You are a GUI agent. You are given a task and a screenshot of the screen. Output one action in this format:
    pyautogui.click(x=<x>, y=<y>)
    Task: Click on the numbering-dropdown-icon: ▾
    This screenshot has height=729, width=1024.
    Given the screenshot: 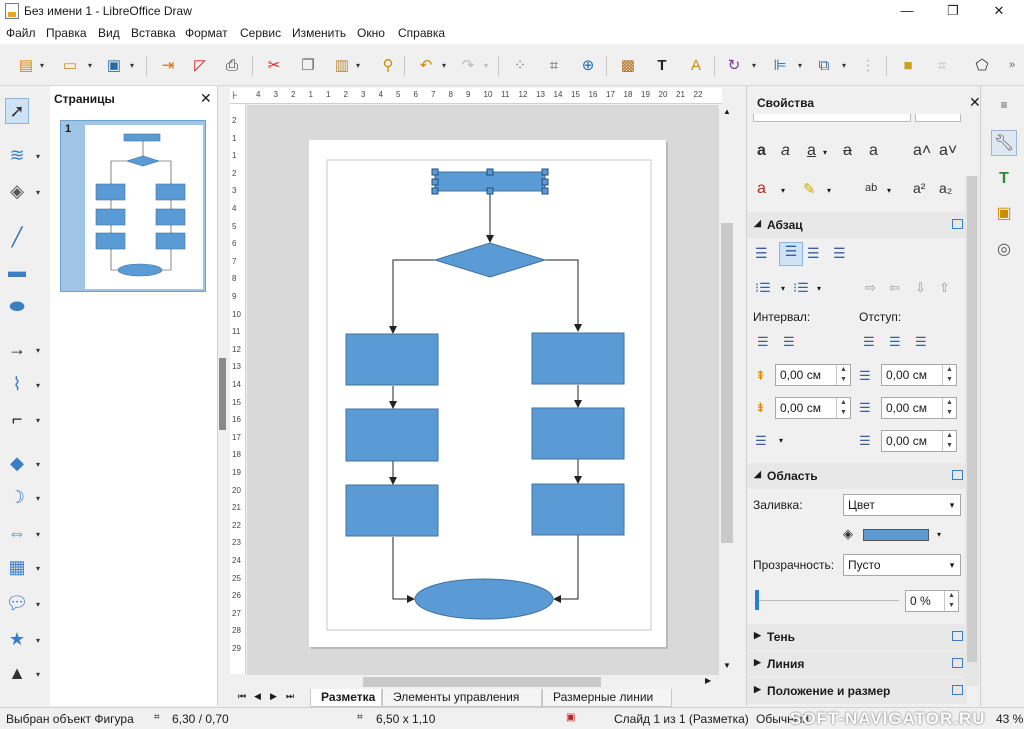 What is the action you would take?
    pyautogui.click(x=819, y=288)
    